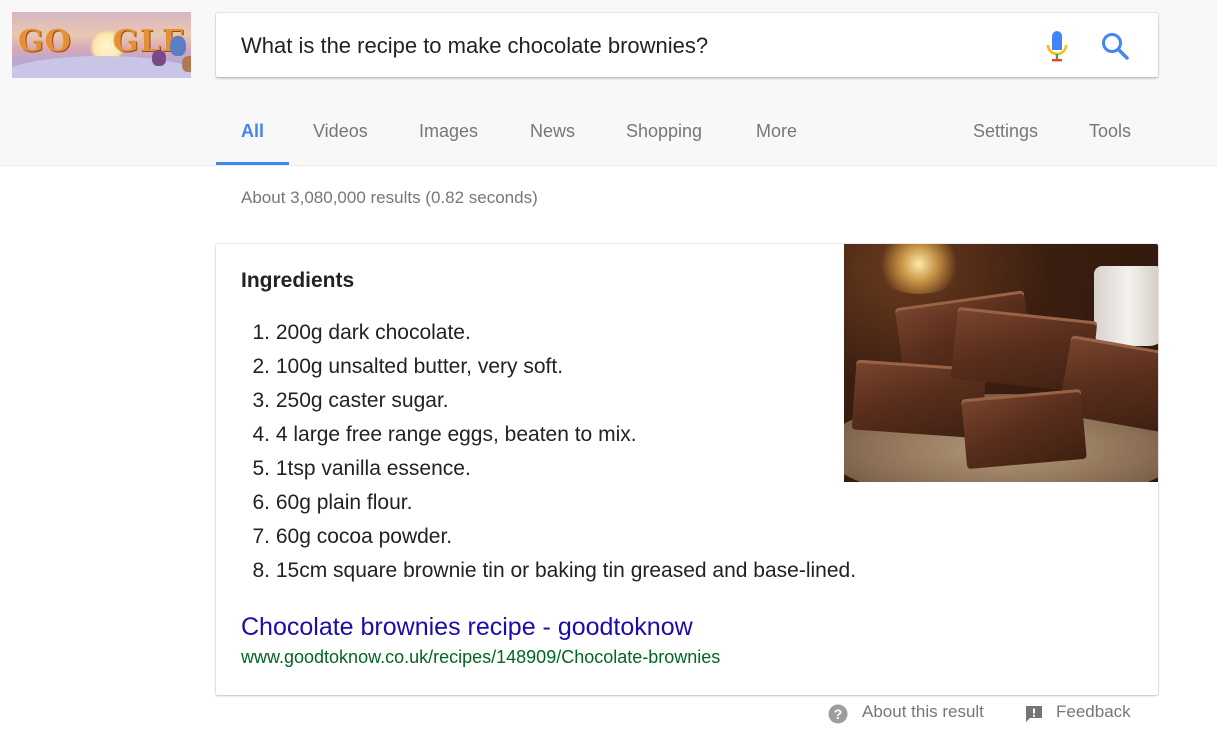 This screenshot has height=747, width=1217. I want to click on list-item-number: 1., so click(261, 332).